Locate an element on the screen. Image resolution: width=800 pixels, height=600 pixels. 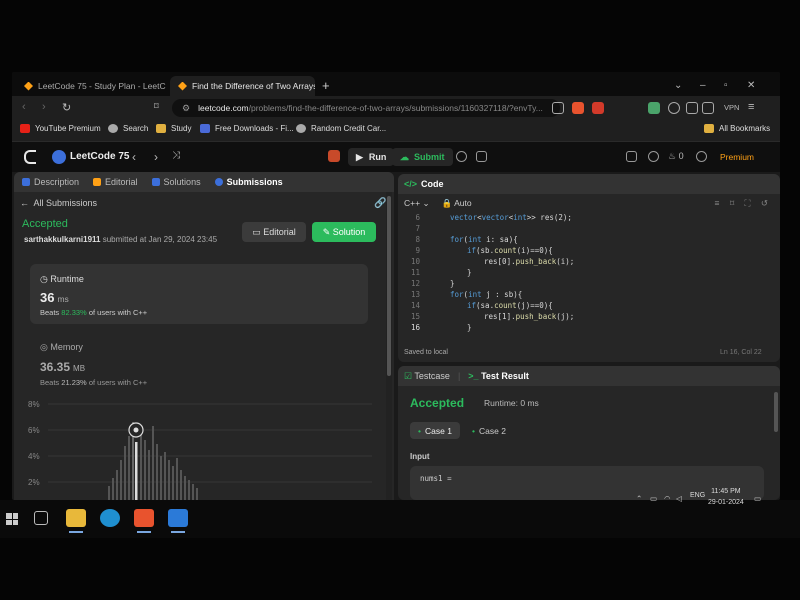
code-line: 6 vector<vector<int>> res(2); is located at coordinates (583, 217).